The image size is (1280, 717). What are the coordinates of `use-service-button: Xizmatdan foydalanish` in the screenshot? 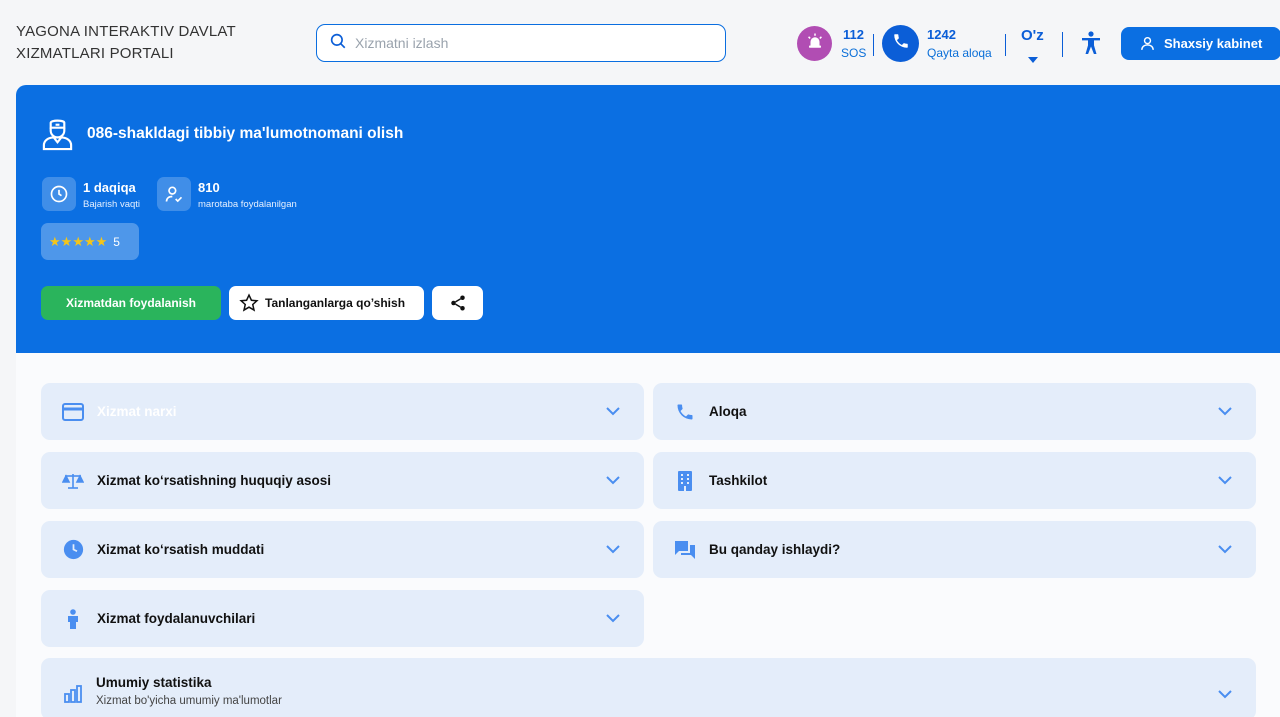 It's located at (131, 303).